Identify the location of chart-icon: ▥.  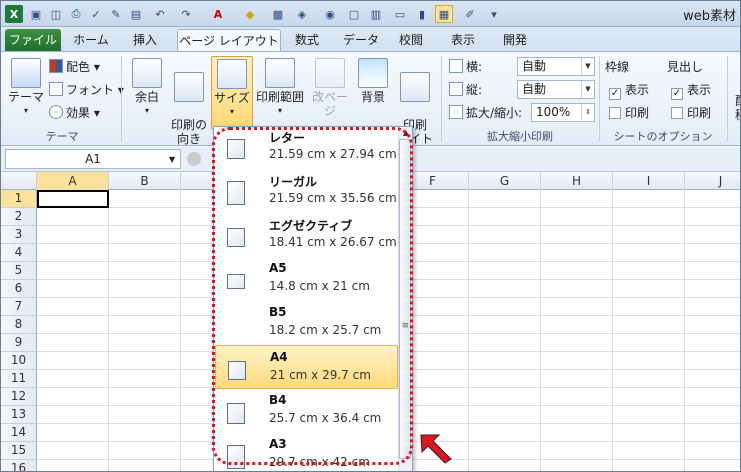
(376, 14).